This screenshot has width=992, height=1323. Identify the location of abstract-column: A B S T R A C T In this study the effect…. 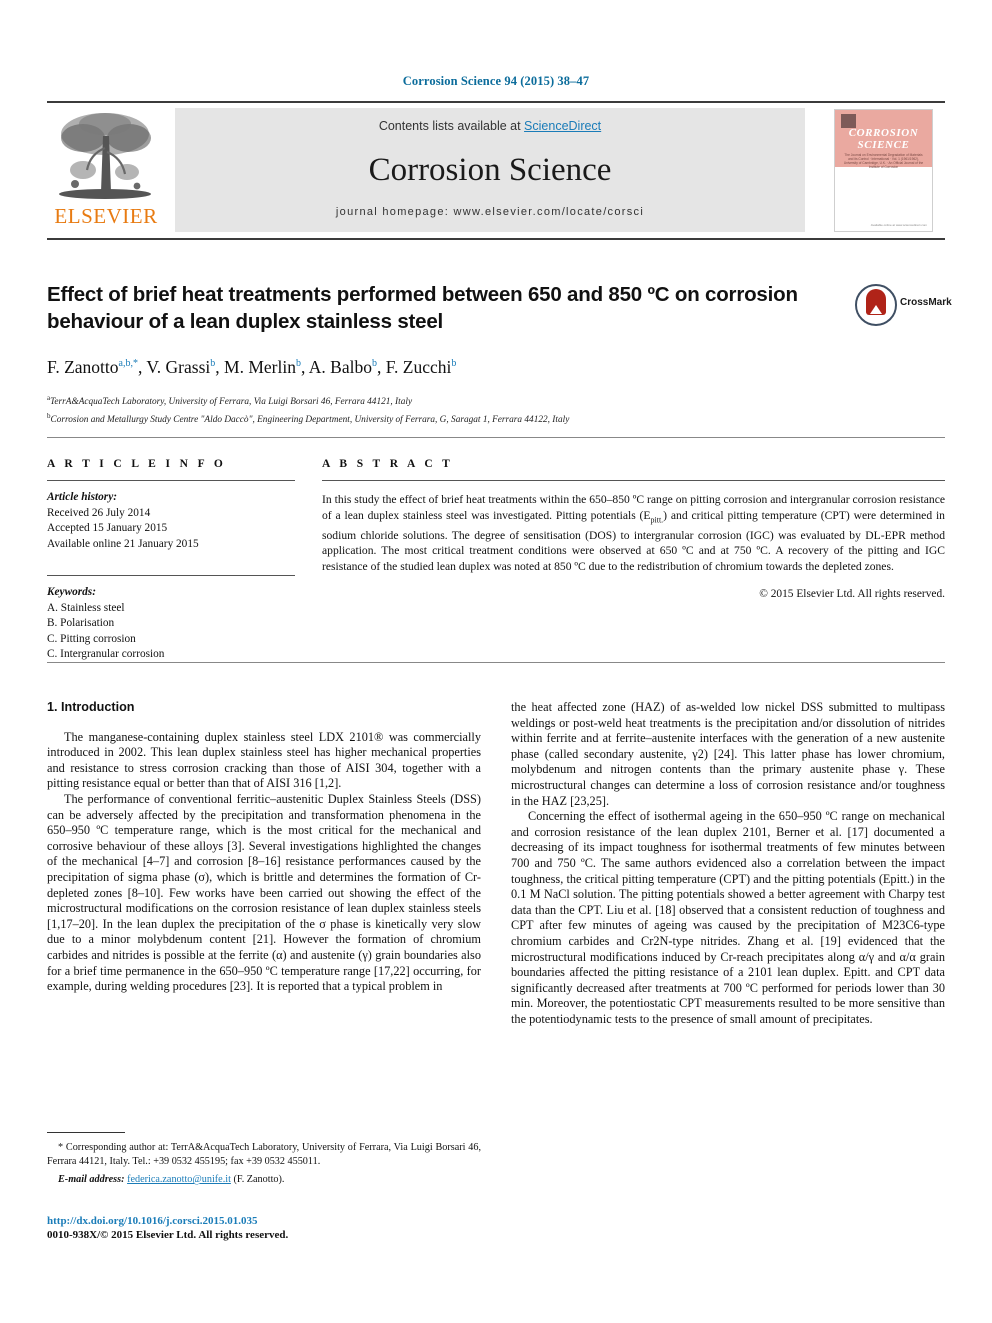
(633, 529).